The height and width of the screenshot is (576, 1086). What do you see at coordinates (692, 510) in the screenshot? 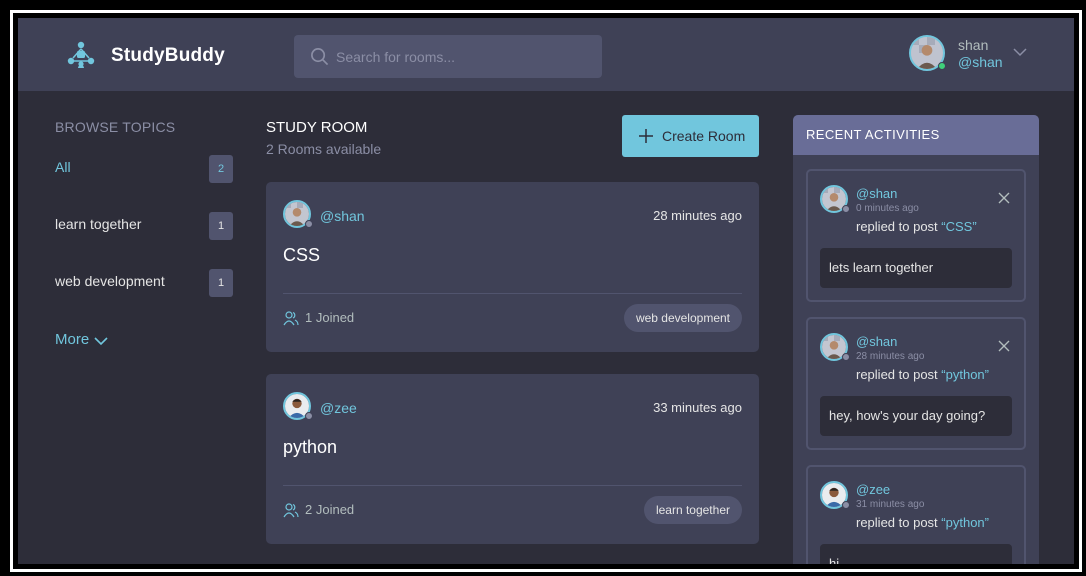
I see `room-topic-tag: learn together` at bounding box center [692, 510].